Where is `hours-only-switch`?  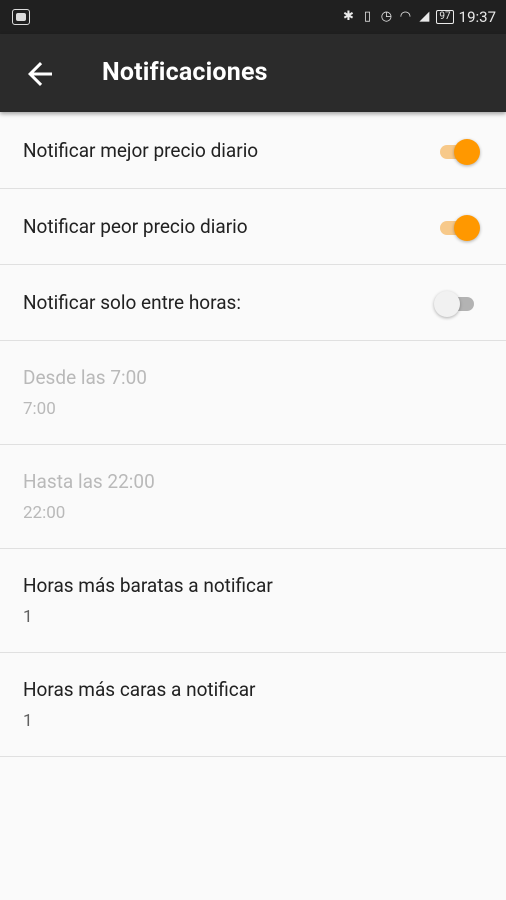
hours-only-switch is located at coordinates (457, 304).